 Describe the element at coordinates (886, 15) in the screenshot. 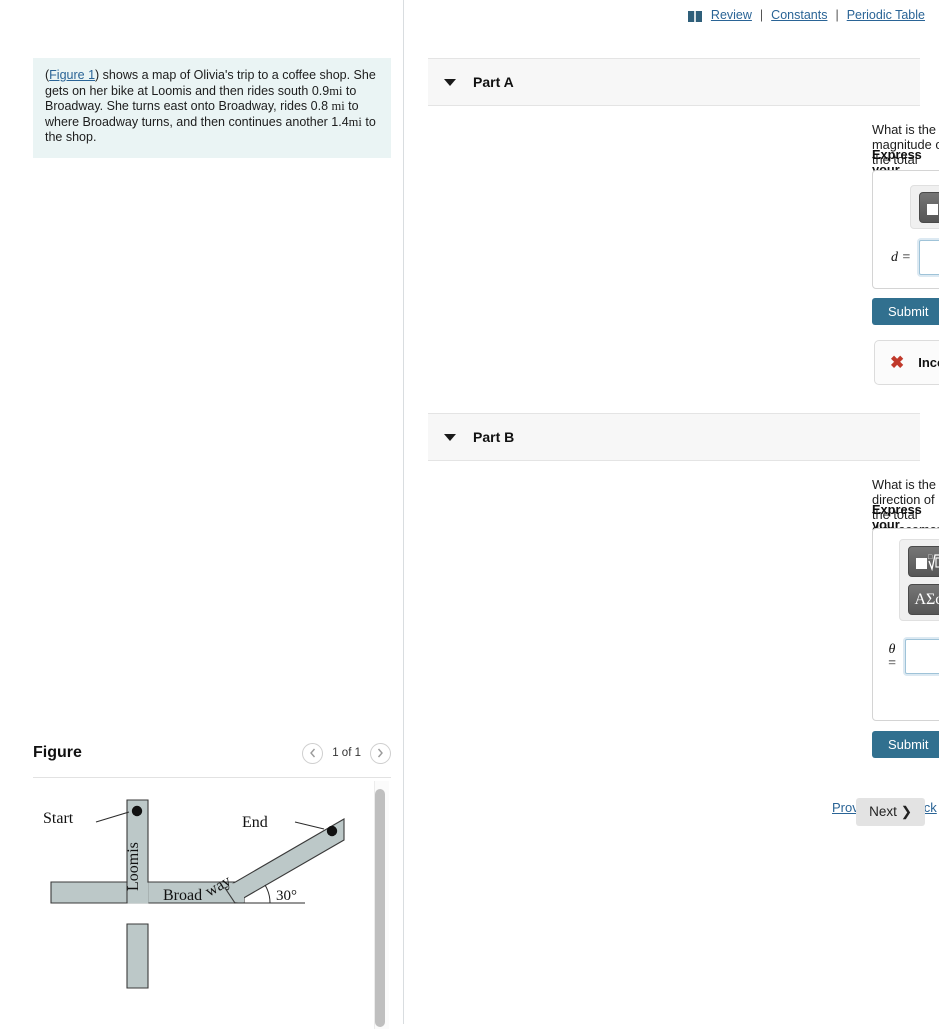

I see `periodic-table-link: Periodic Table` at that location.